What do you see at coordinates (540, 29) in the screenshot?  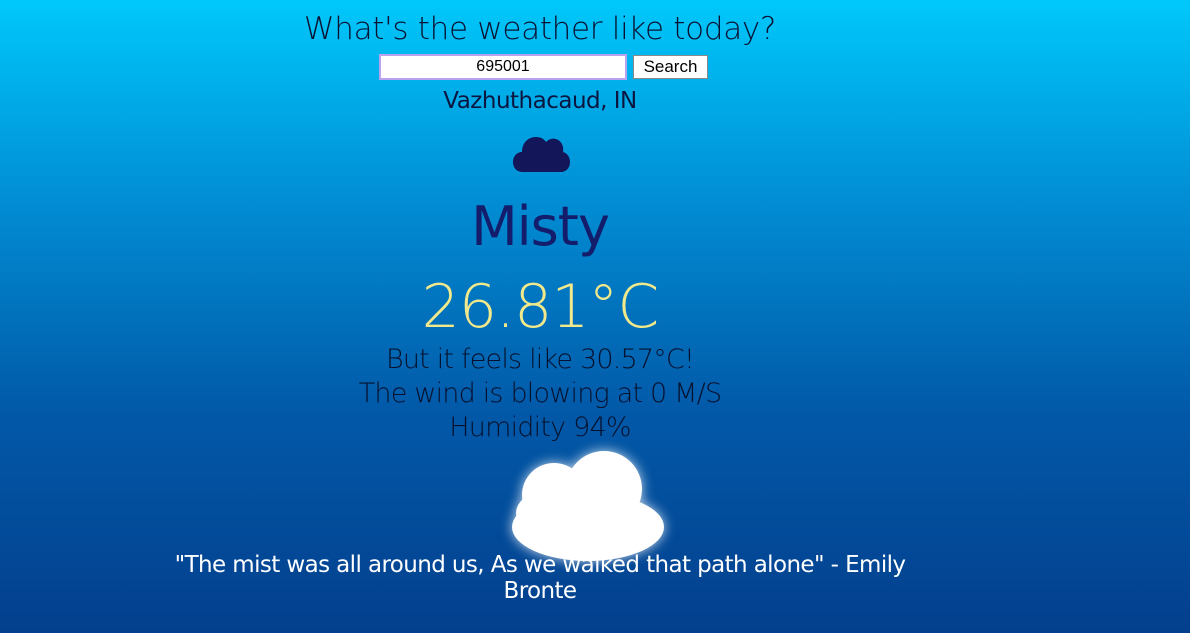 I see `page-title: What's the weather like today?` at bounding box center [540, 29].